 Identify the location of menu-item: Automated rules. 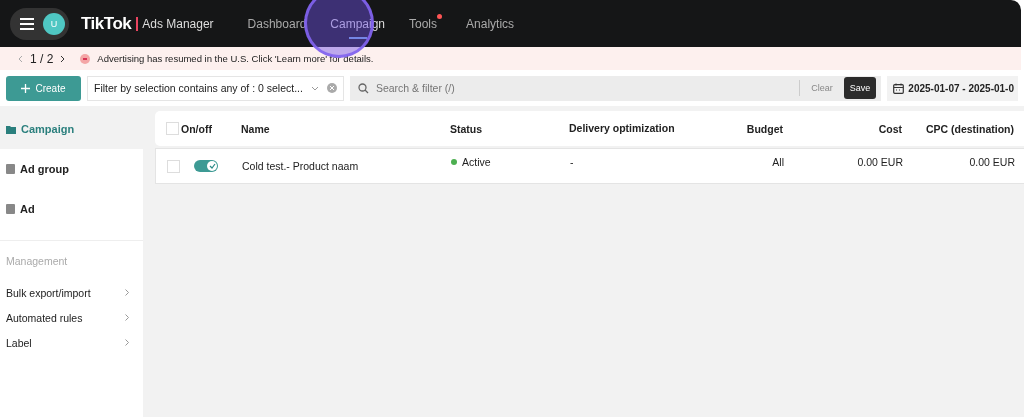
(71, 317).